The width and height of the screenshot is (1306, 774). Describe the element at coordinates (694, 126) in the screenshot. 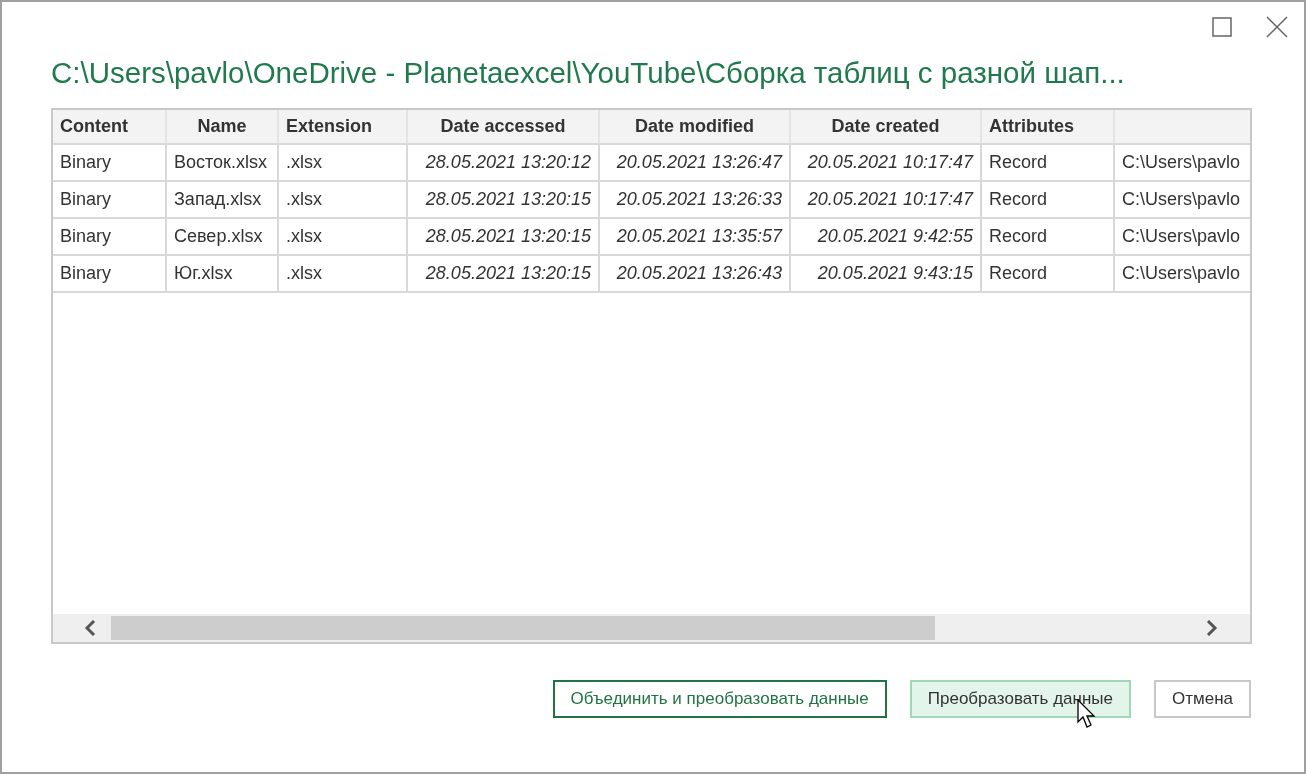

I see `column-header: Date modified` at that location.